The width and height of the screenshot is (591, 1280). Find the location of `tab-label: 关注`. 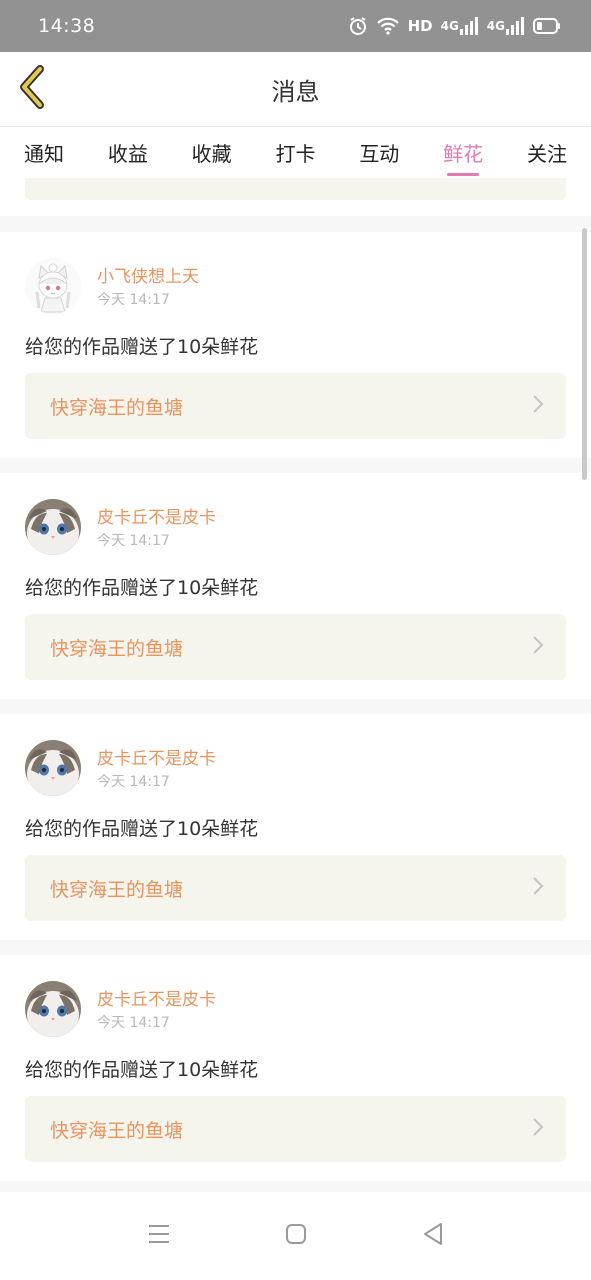

tab-label: 关注 is located at coordinates (546, 154).